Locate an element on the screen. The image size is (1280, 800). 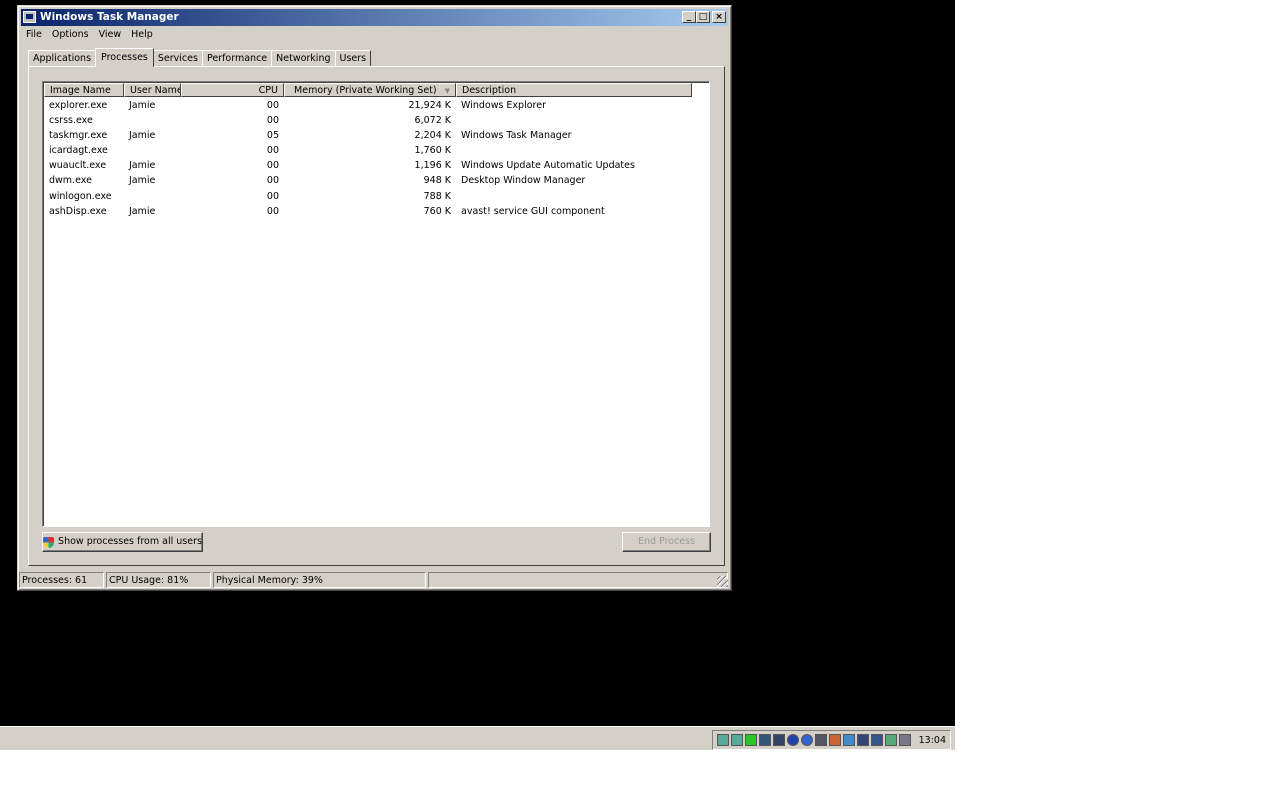
sort-descending-icon: ▼ is located at coordinates (447, 91).